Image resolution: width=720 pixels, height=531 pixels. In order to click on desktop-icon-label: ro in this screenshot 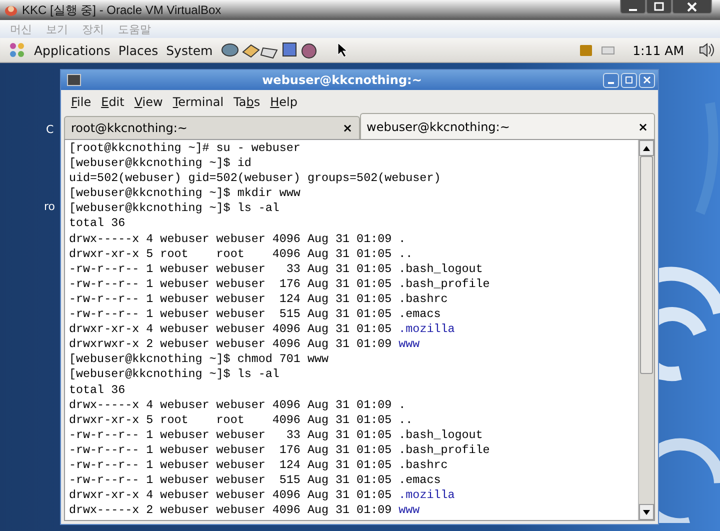, I will do `click(50, 206)`.